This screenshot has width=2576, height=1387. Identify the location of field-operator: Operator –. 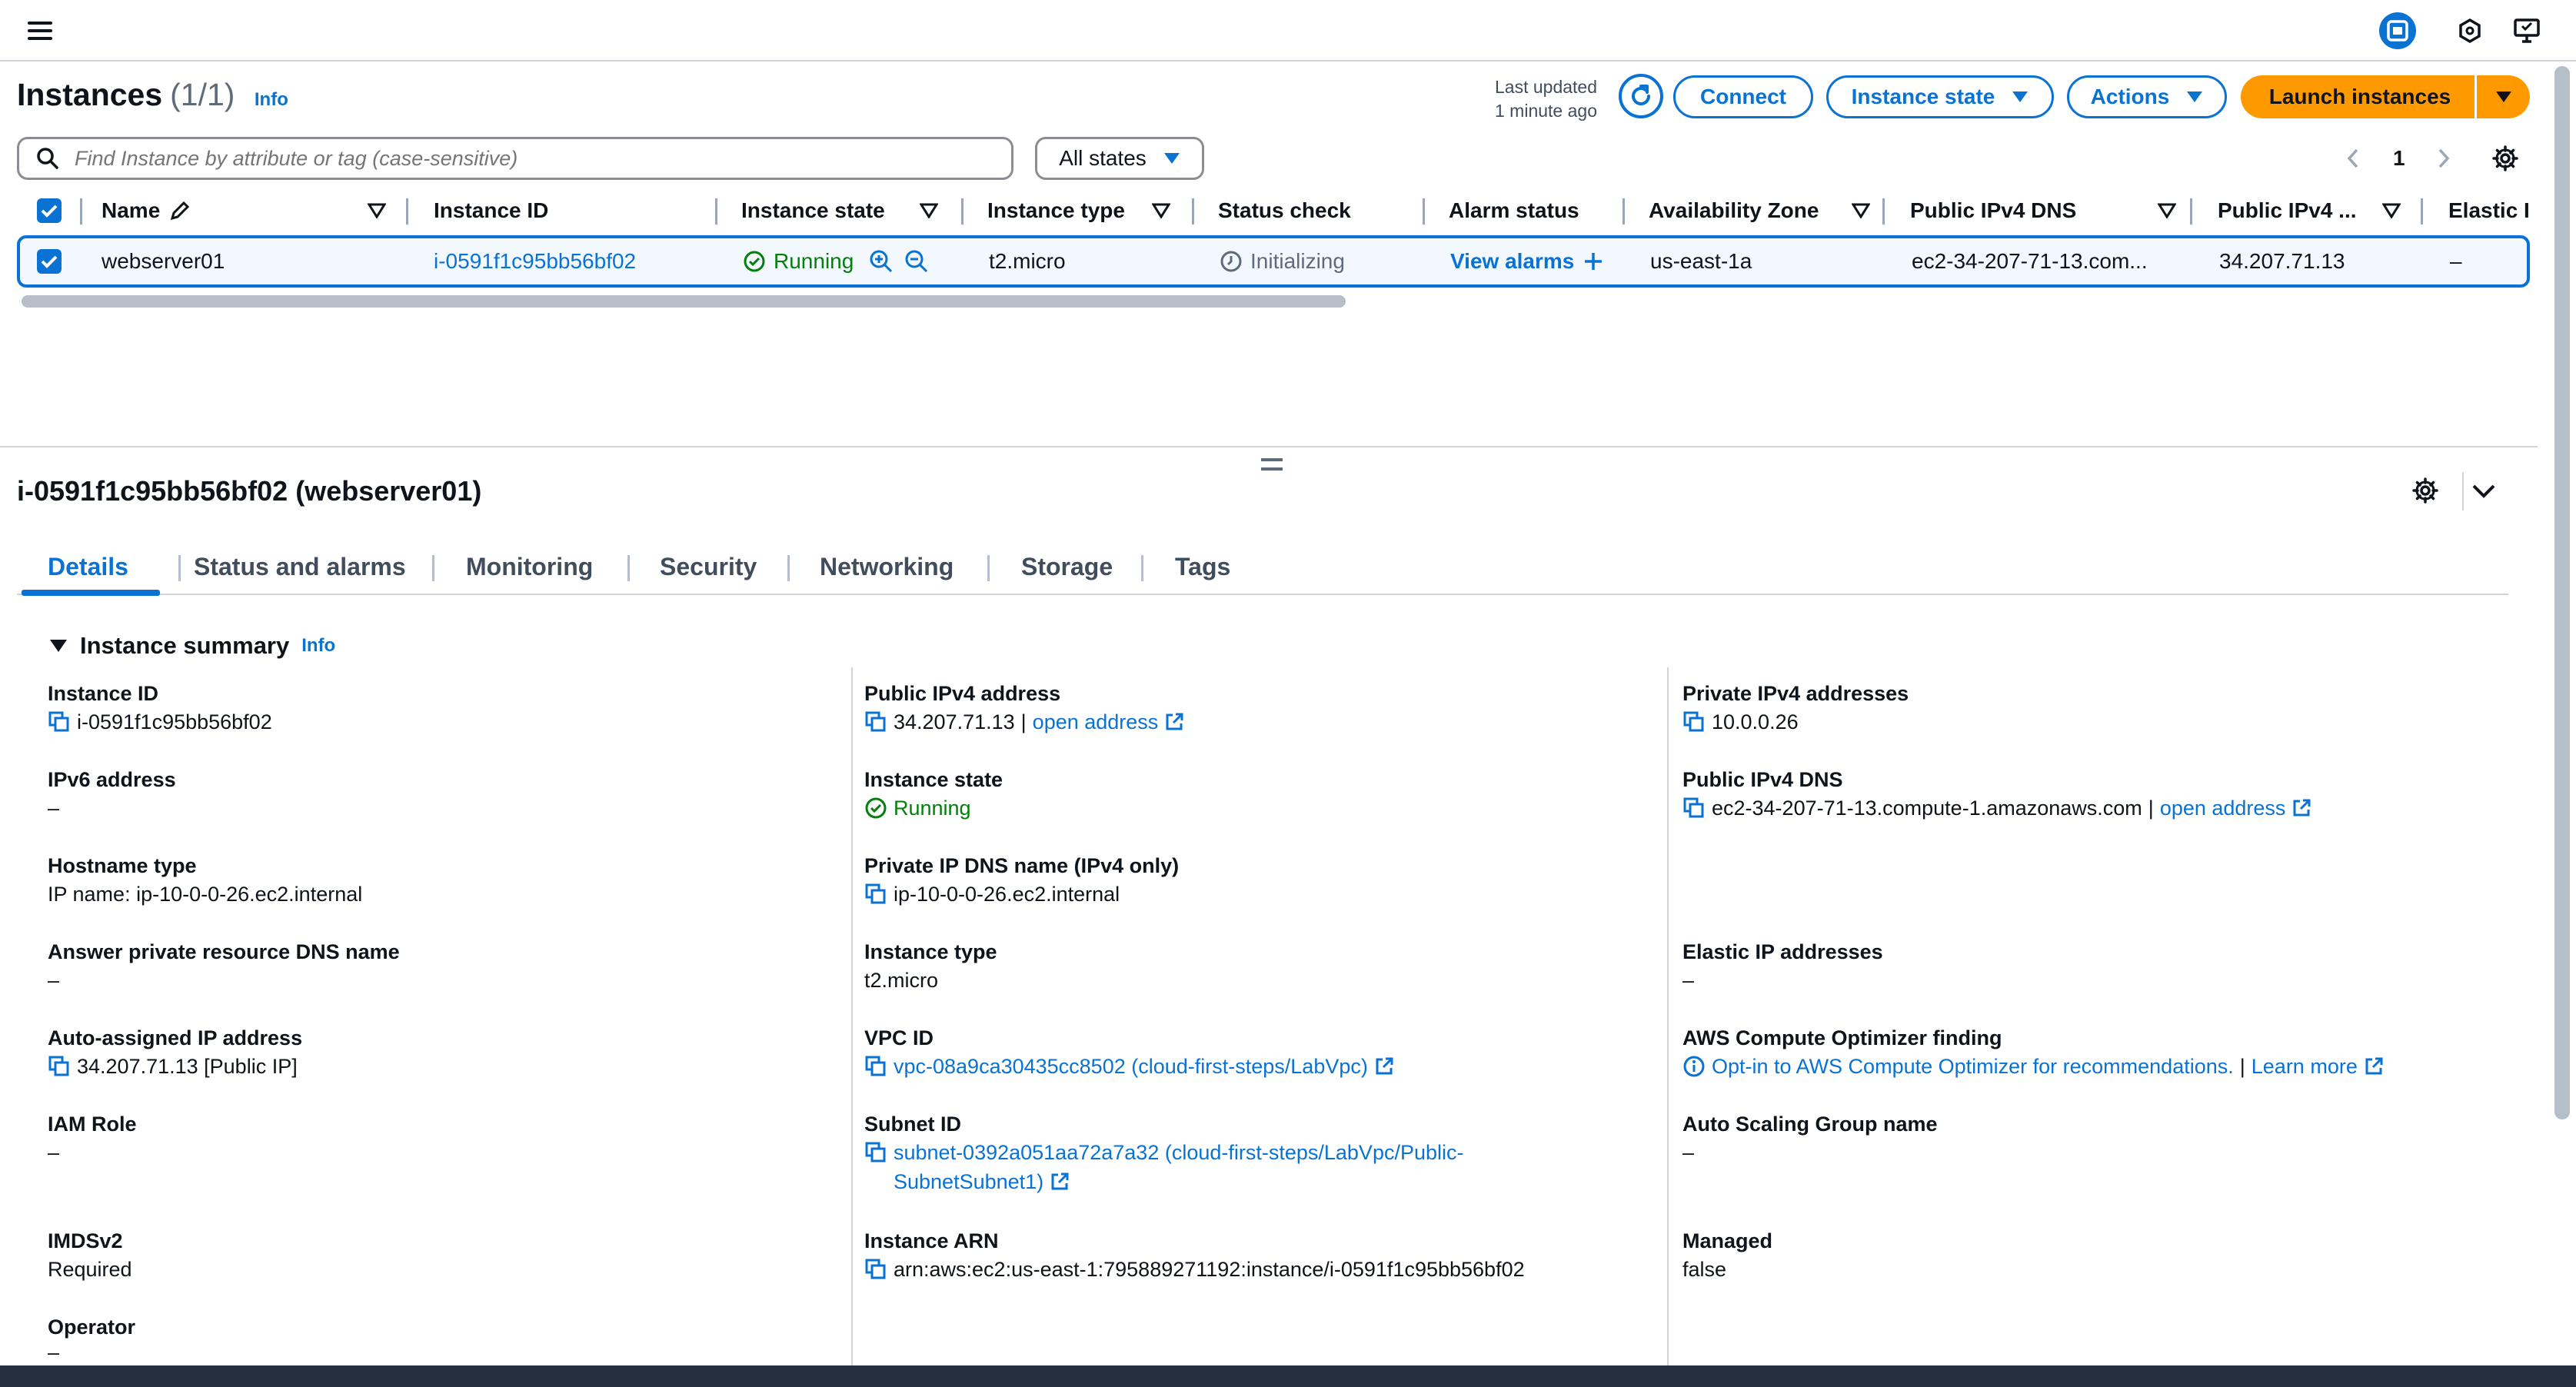
(91, 1338).